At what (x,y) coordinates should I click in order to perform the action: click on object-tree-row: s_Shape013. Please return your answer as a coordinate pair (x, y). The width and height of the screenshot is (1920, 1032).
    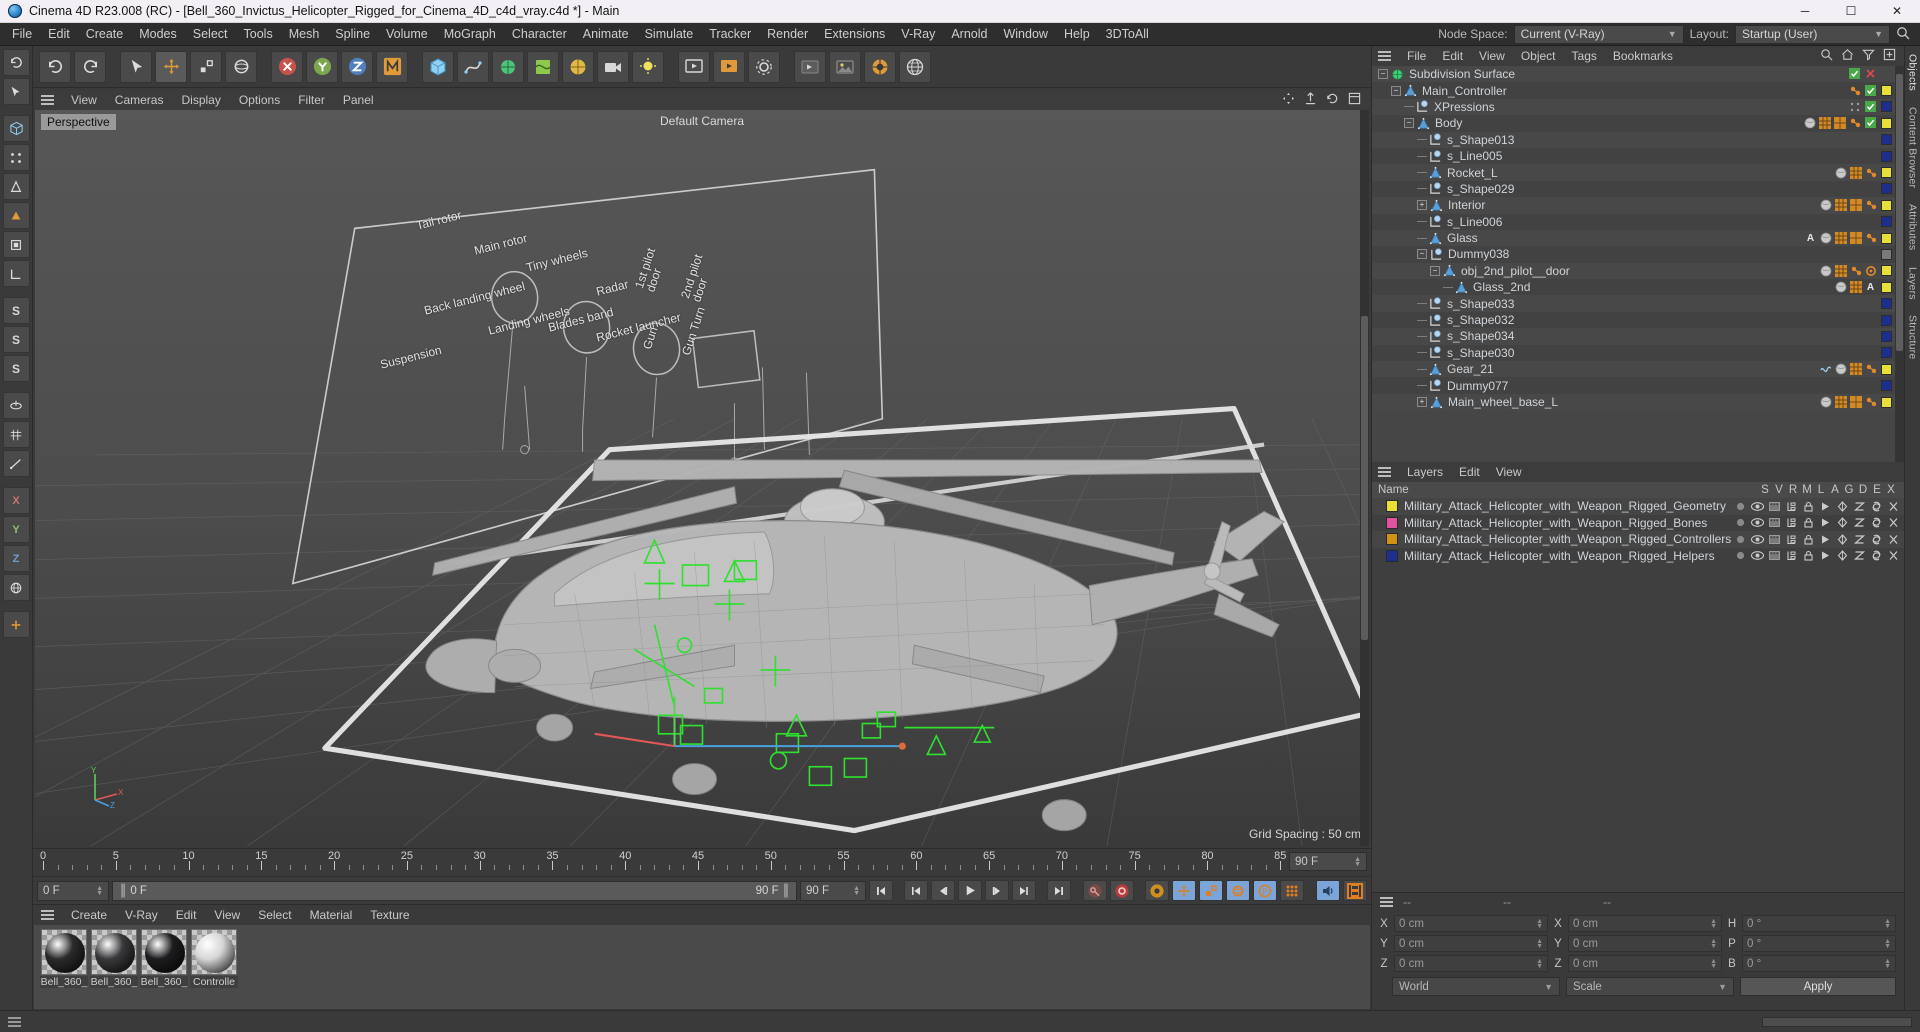
    Looking at the image, I should click on (1638, 139).